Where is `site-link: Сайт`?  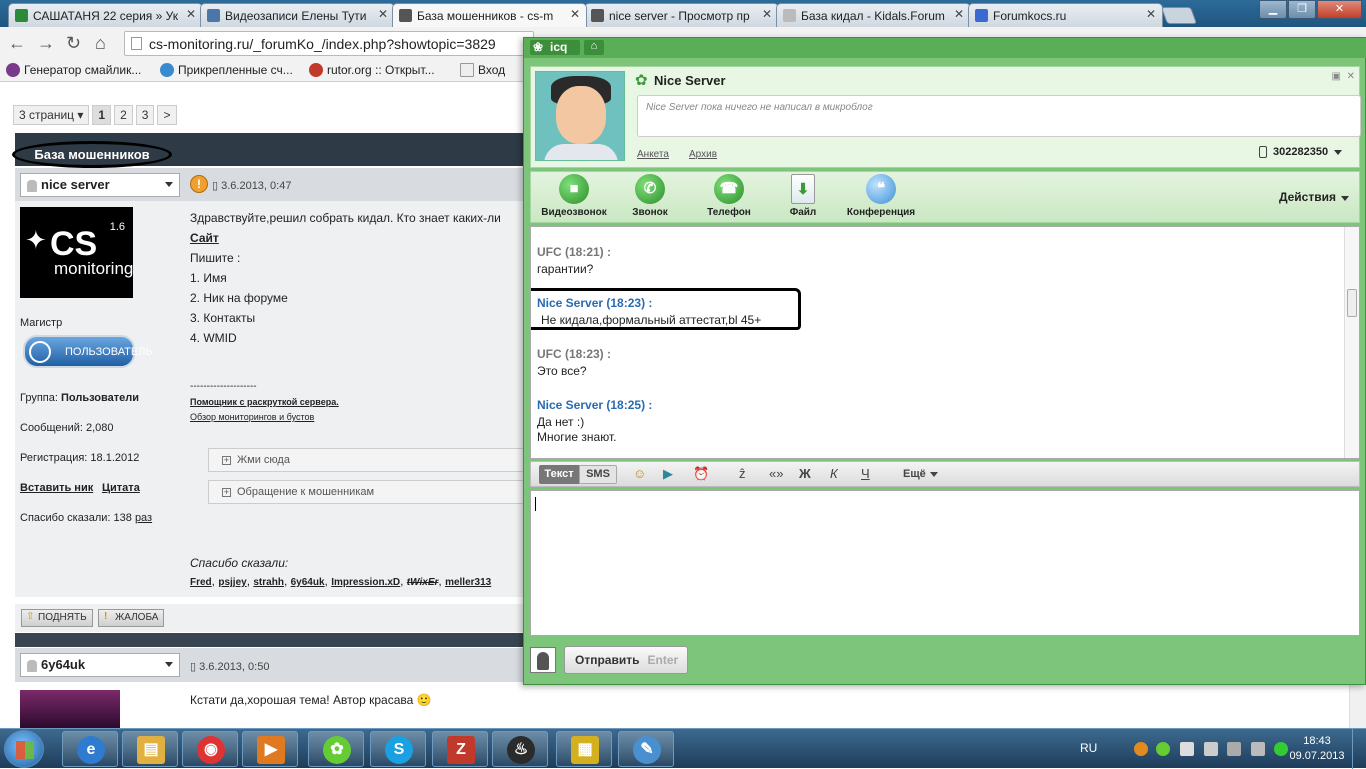
site-link: Сайт is located at coordinates (204, 238).